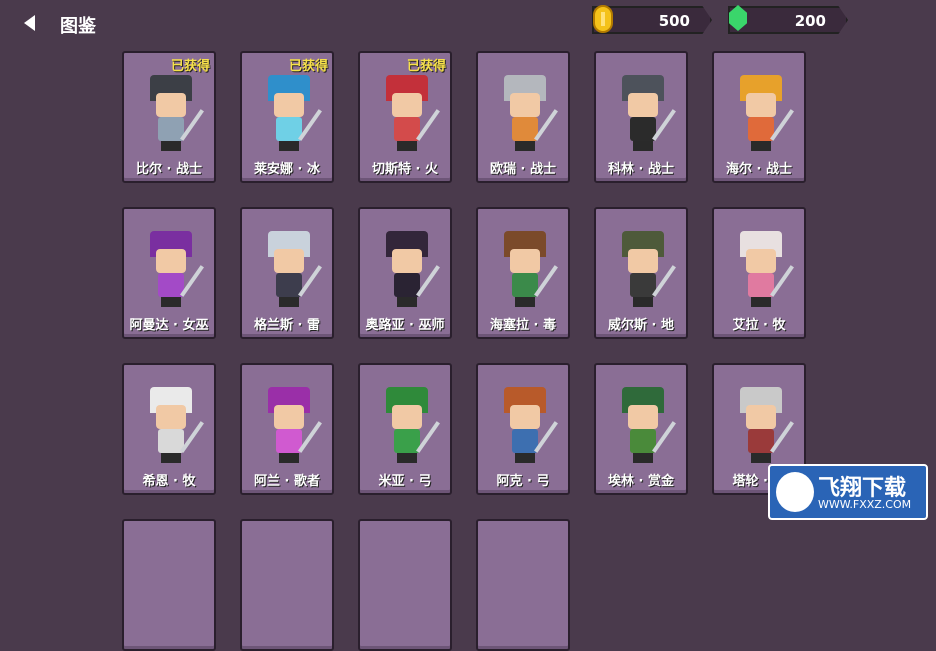 Image resolution: width=936 pixels, height=651 pixels. What do you see at coordinates (759, 325) in the screenshot?
I see `hero-name: 艾拉 · 牧` at bounding box center [759, 325].